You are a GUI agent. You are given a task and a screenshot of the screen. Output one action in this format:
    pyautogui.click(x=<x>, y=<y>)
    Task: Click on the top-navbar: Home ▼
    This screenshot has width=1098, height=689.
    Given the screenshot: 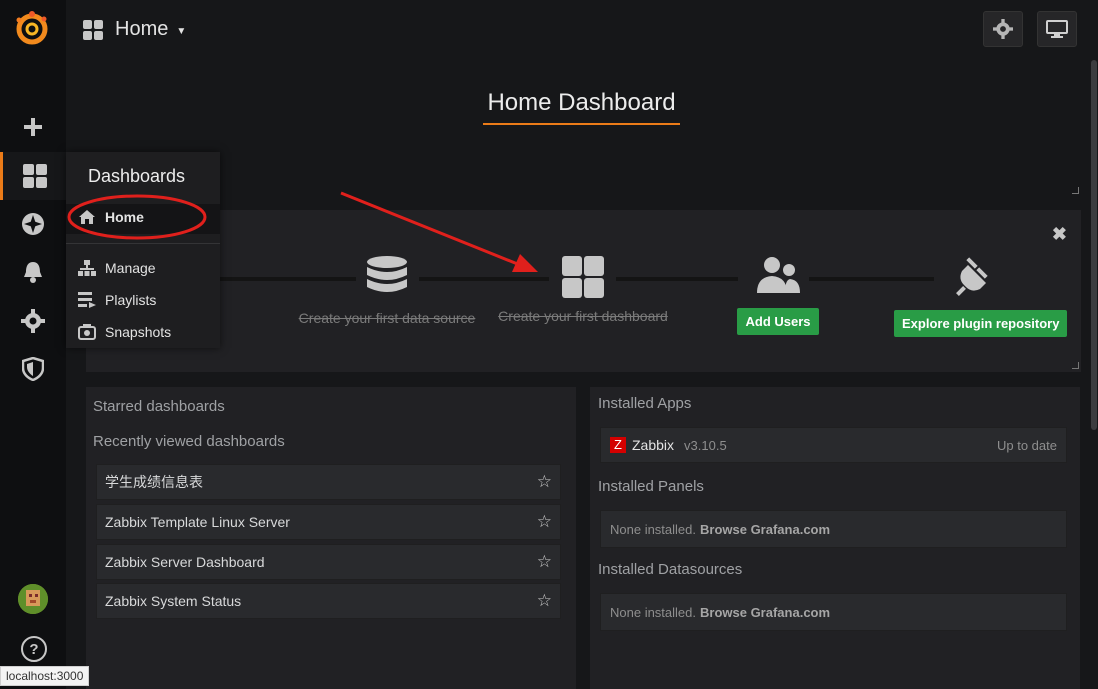 What is the action you would take?
    pyautogui.click(x=582, y=30)
    